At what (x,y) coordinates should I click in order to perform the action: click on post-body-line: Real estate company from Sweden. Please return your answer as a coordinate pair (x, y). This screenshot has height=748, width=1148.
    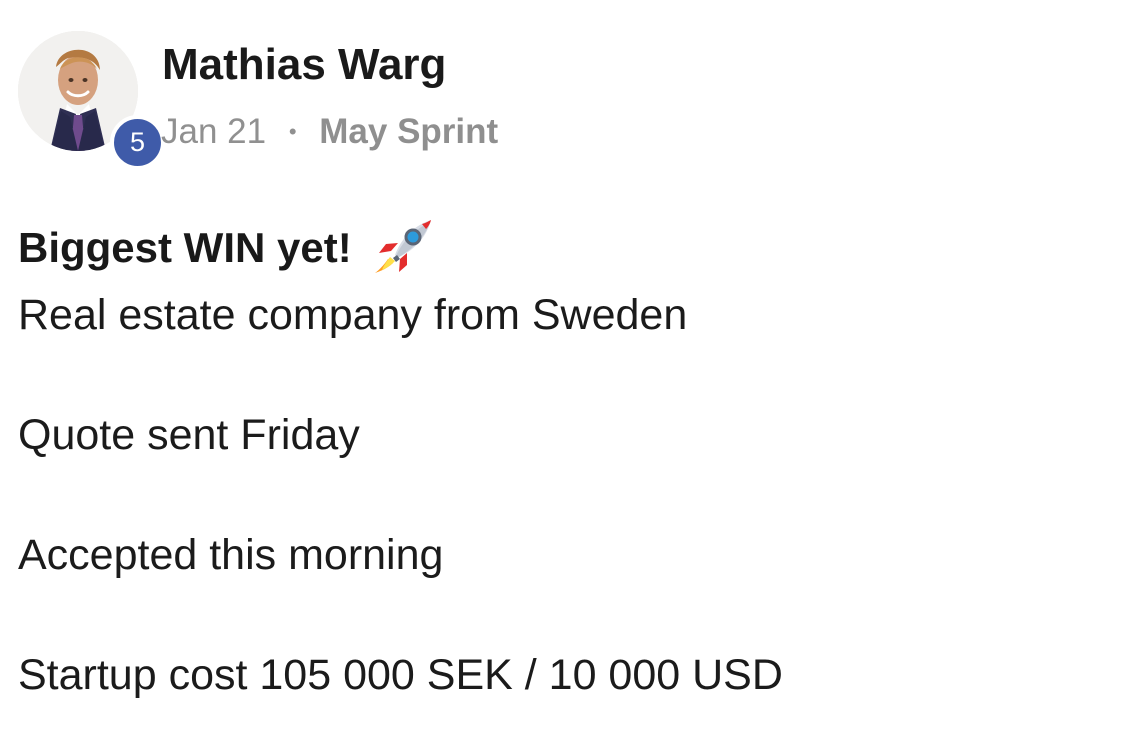
    Looking at the image, I should click on (353, 315).